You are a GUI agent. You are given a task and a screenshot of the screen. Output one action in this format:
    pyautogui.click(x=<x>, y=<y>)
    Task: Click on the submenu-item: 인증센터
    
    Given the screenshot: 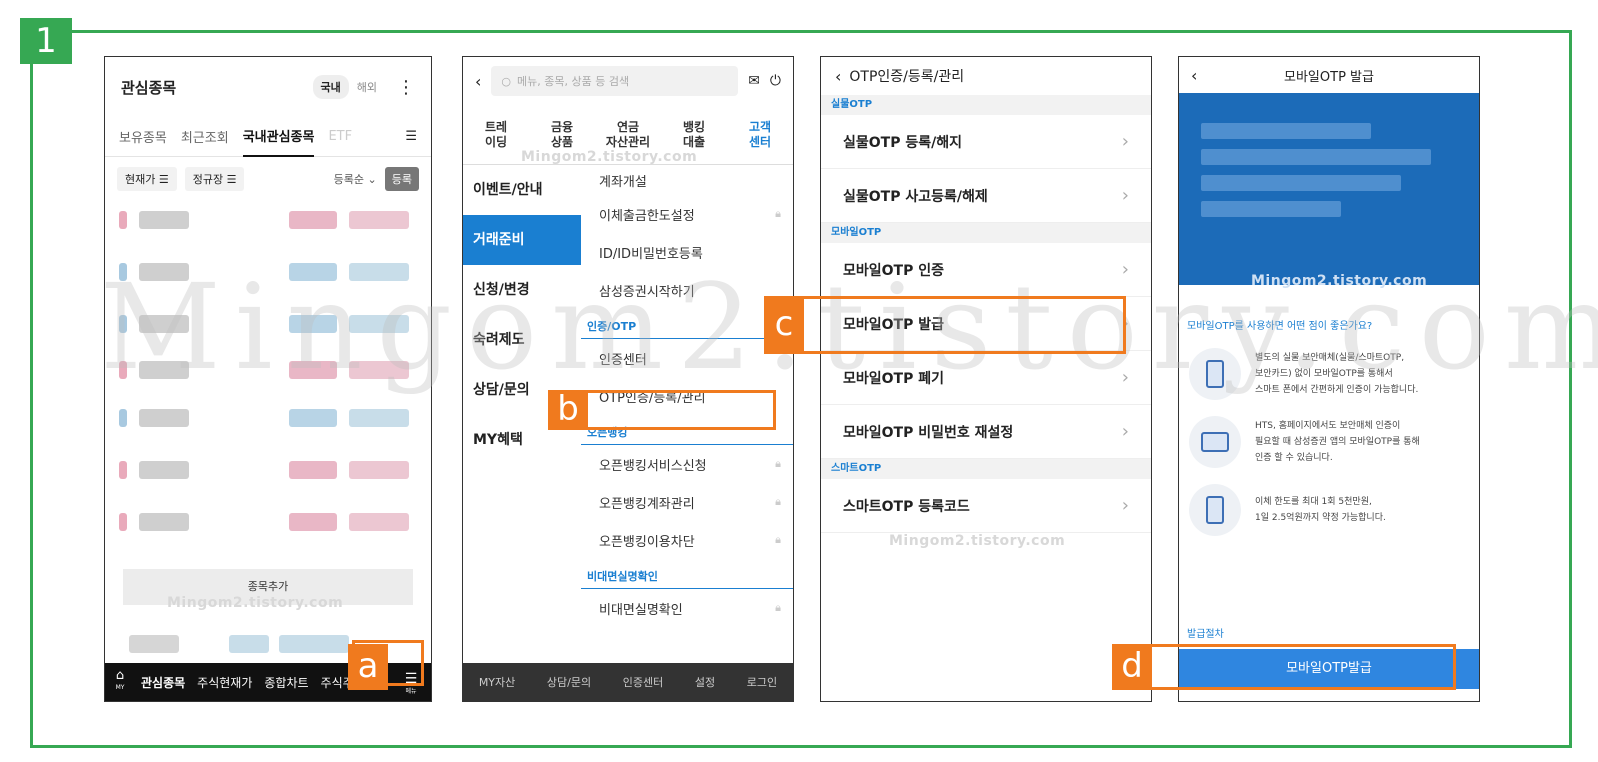 What is the action you would take?
    pyautogui.click(x=687, y=358)
    